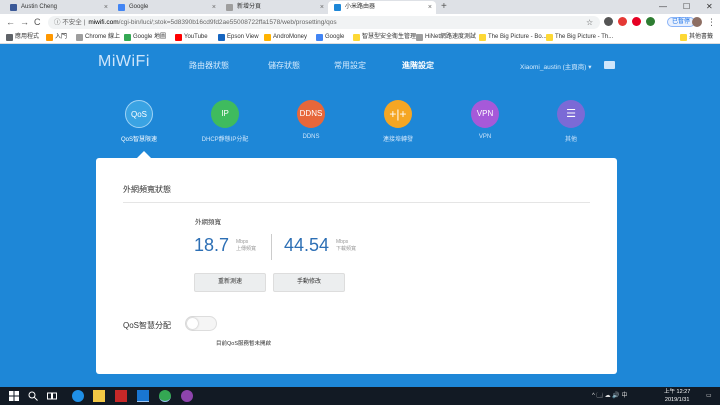  What do you see at coordinates (121, 396) in the screenshot?
I see `app-red-icon` at bounding box center [121, 396].